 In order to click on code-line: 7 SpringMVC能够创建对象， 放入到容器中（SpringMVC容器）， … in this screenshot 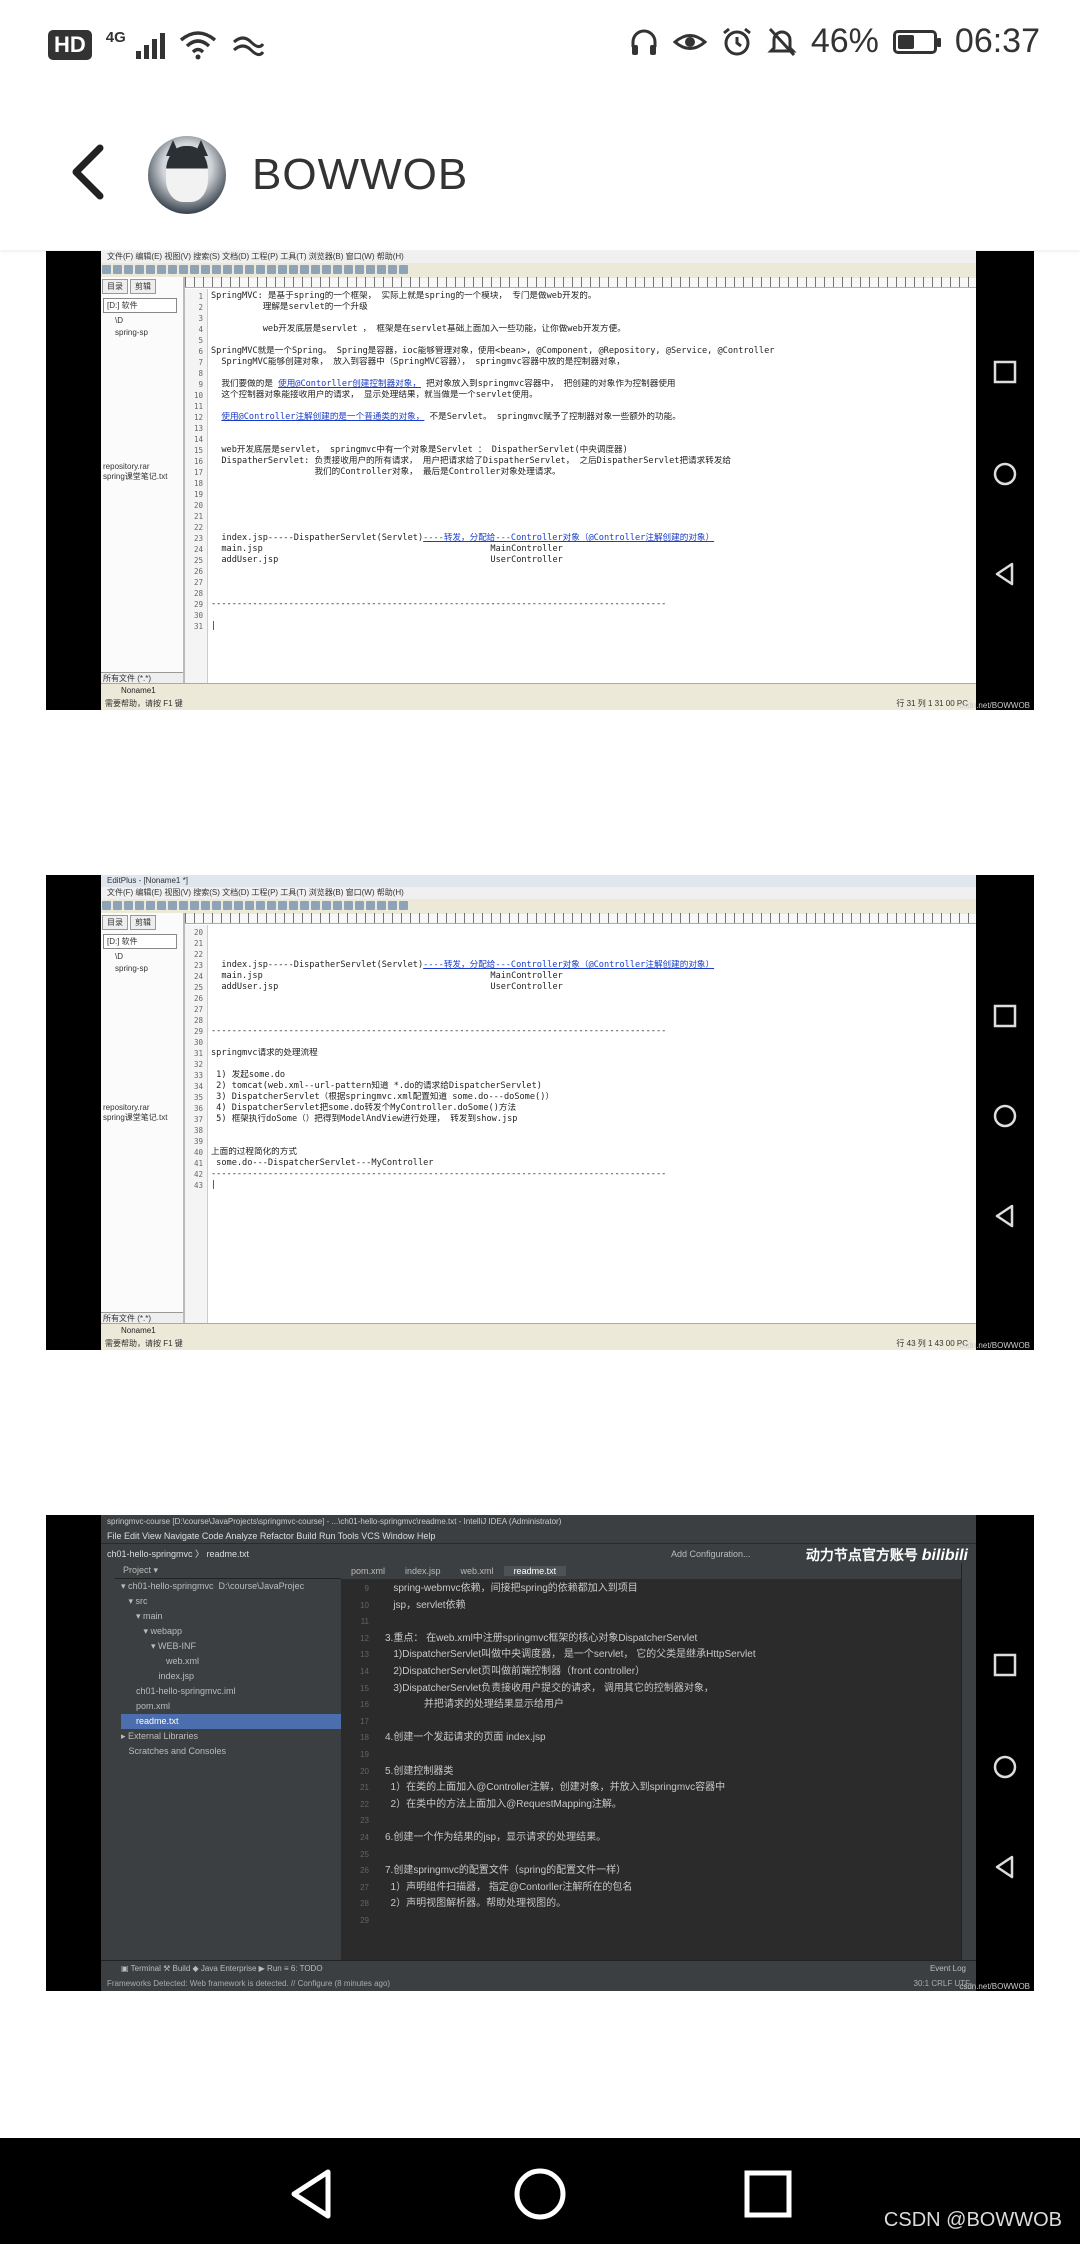, I will do `click(580, 362)`.